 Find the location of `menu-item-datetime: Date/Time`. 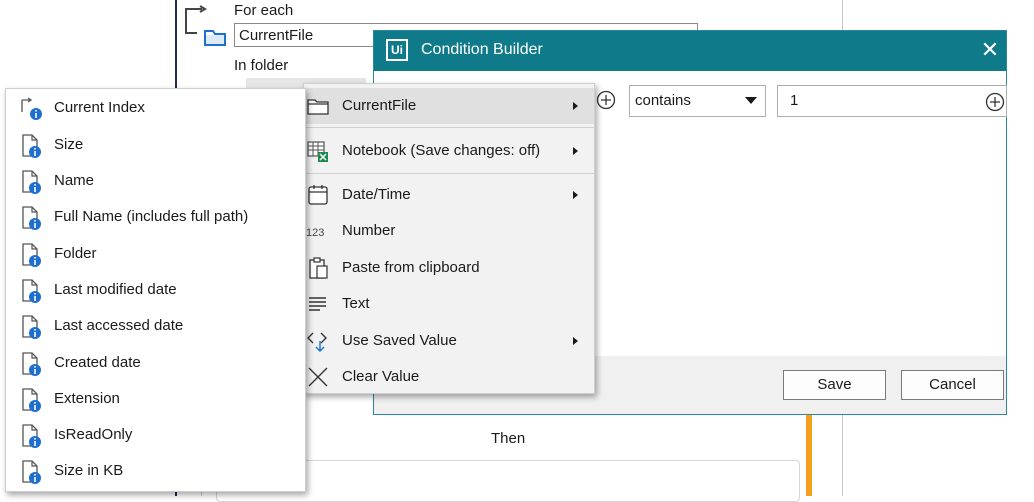

menu-item-datetime: Date/Time is located at coordinates (449, 195).